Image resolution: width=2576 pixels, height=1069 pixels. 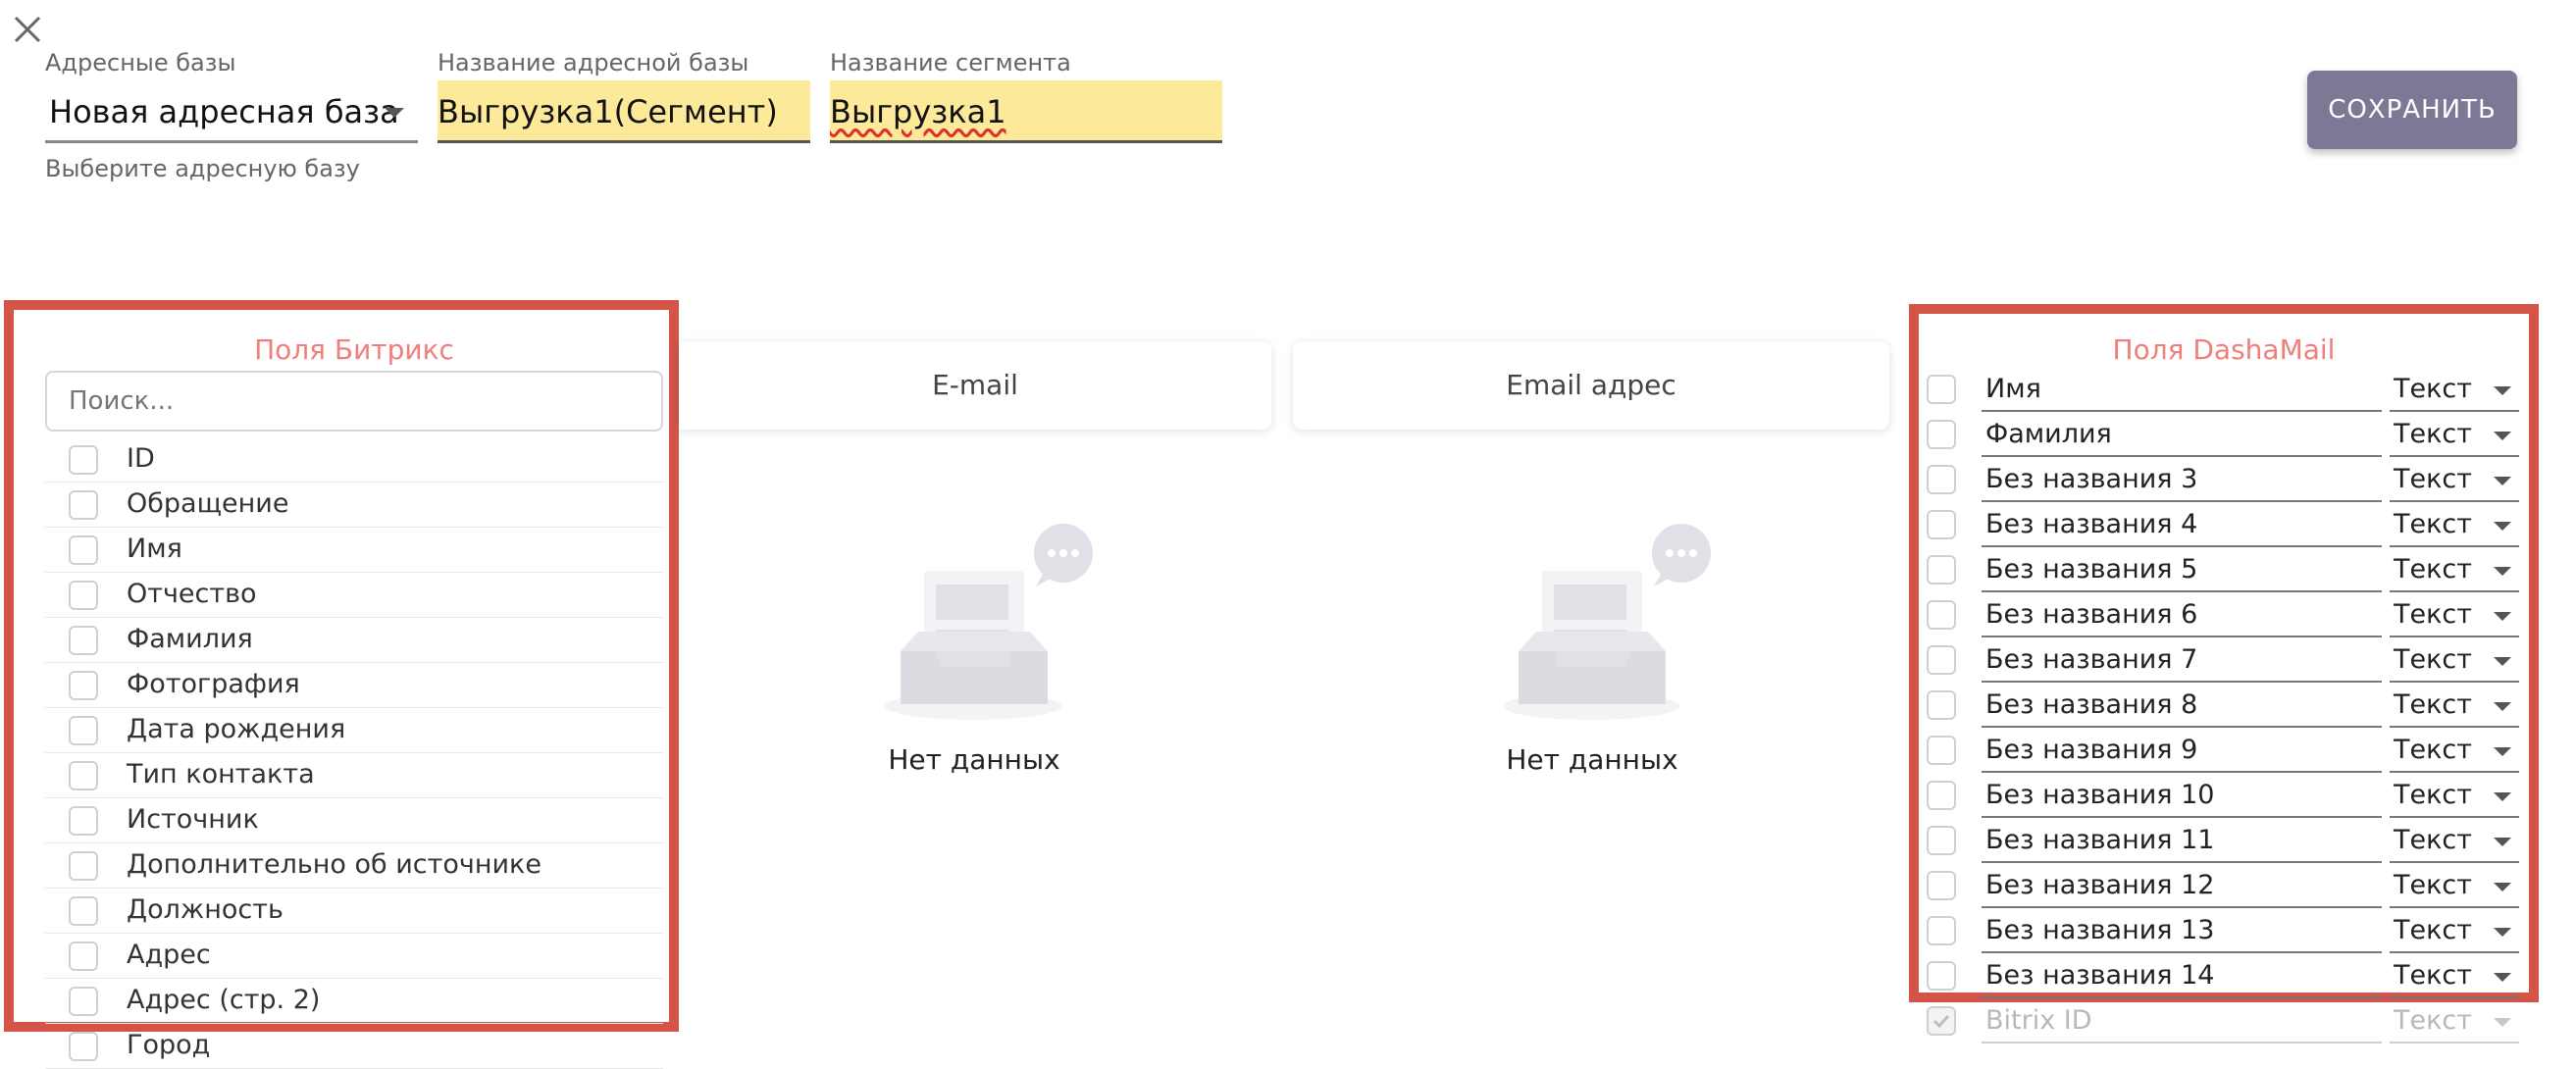 I want to click on save-button: СОХРАНИТЬ, so click(x=2412, y=110).